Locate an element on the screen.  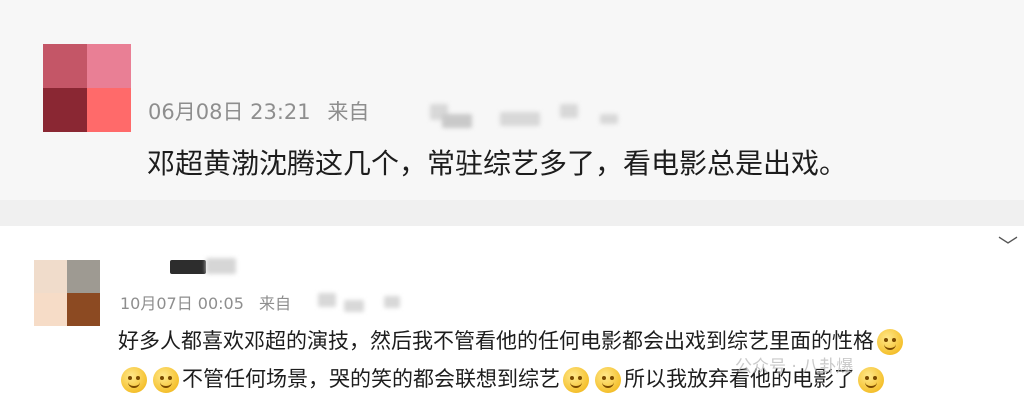
comment-text: 邓超黄渤沈腾这几个，常驻综艺多了，看电影总是出戏。 is located at coordinates (497, 163).